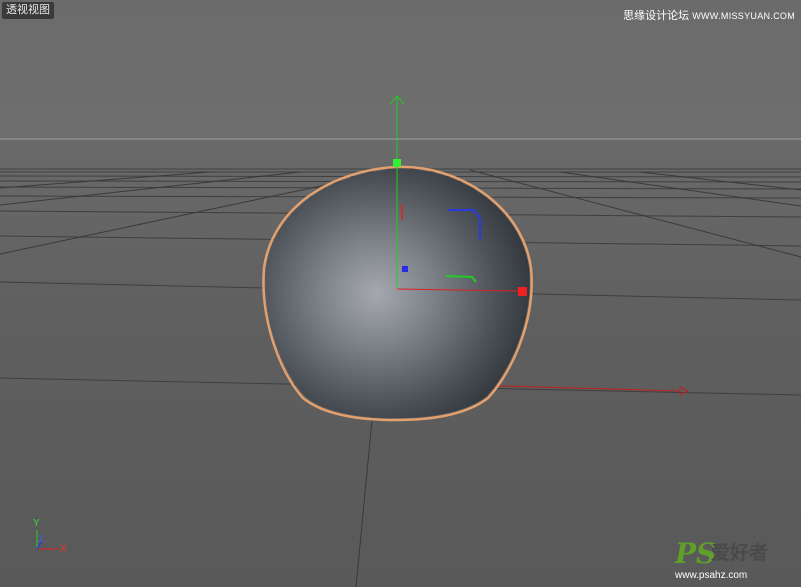  I want to click on world-axis-z-label: Z, so click(41, 539).